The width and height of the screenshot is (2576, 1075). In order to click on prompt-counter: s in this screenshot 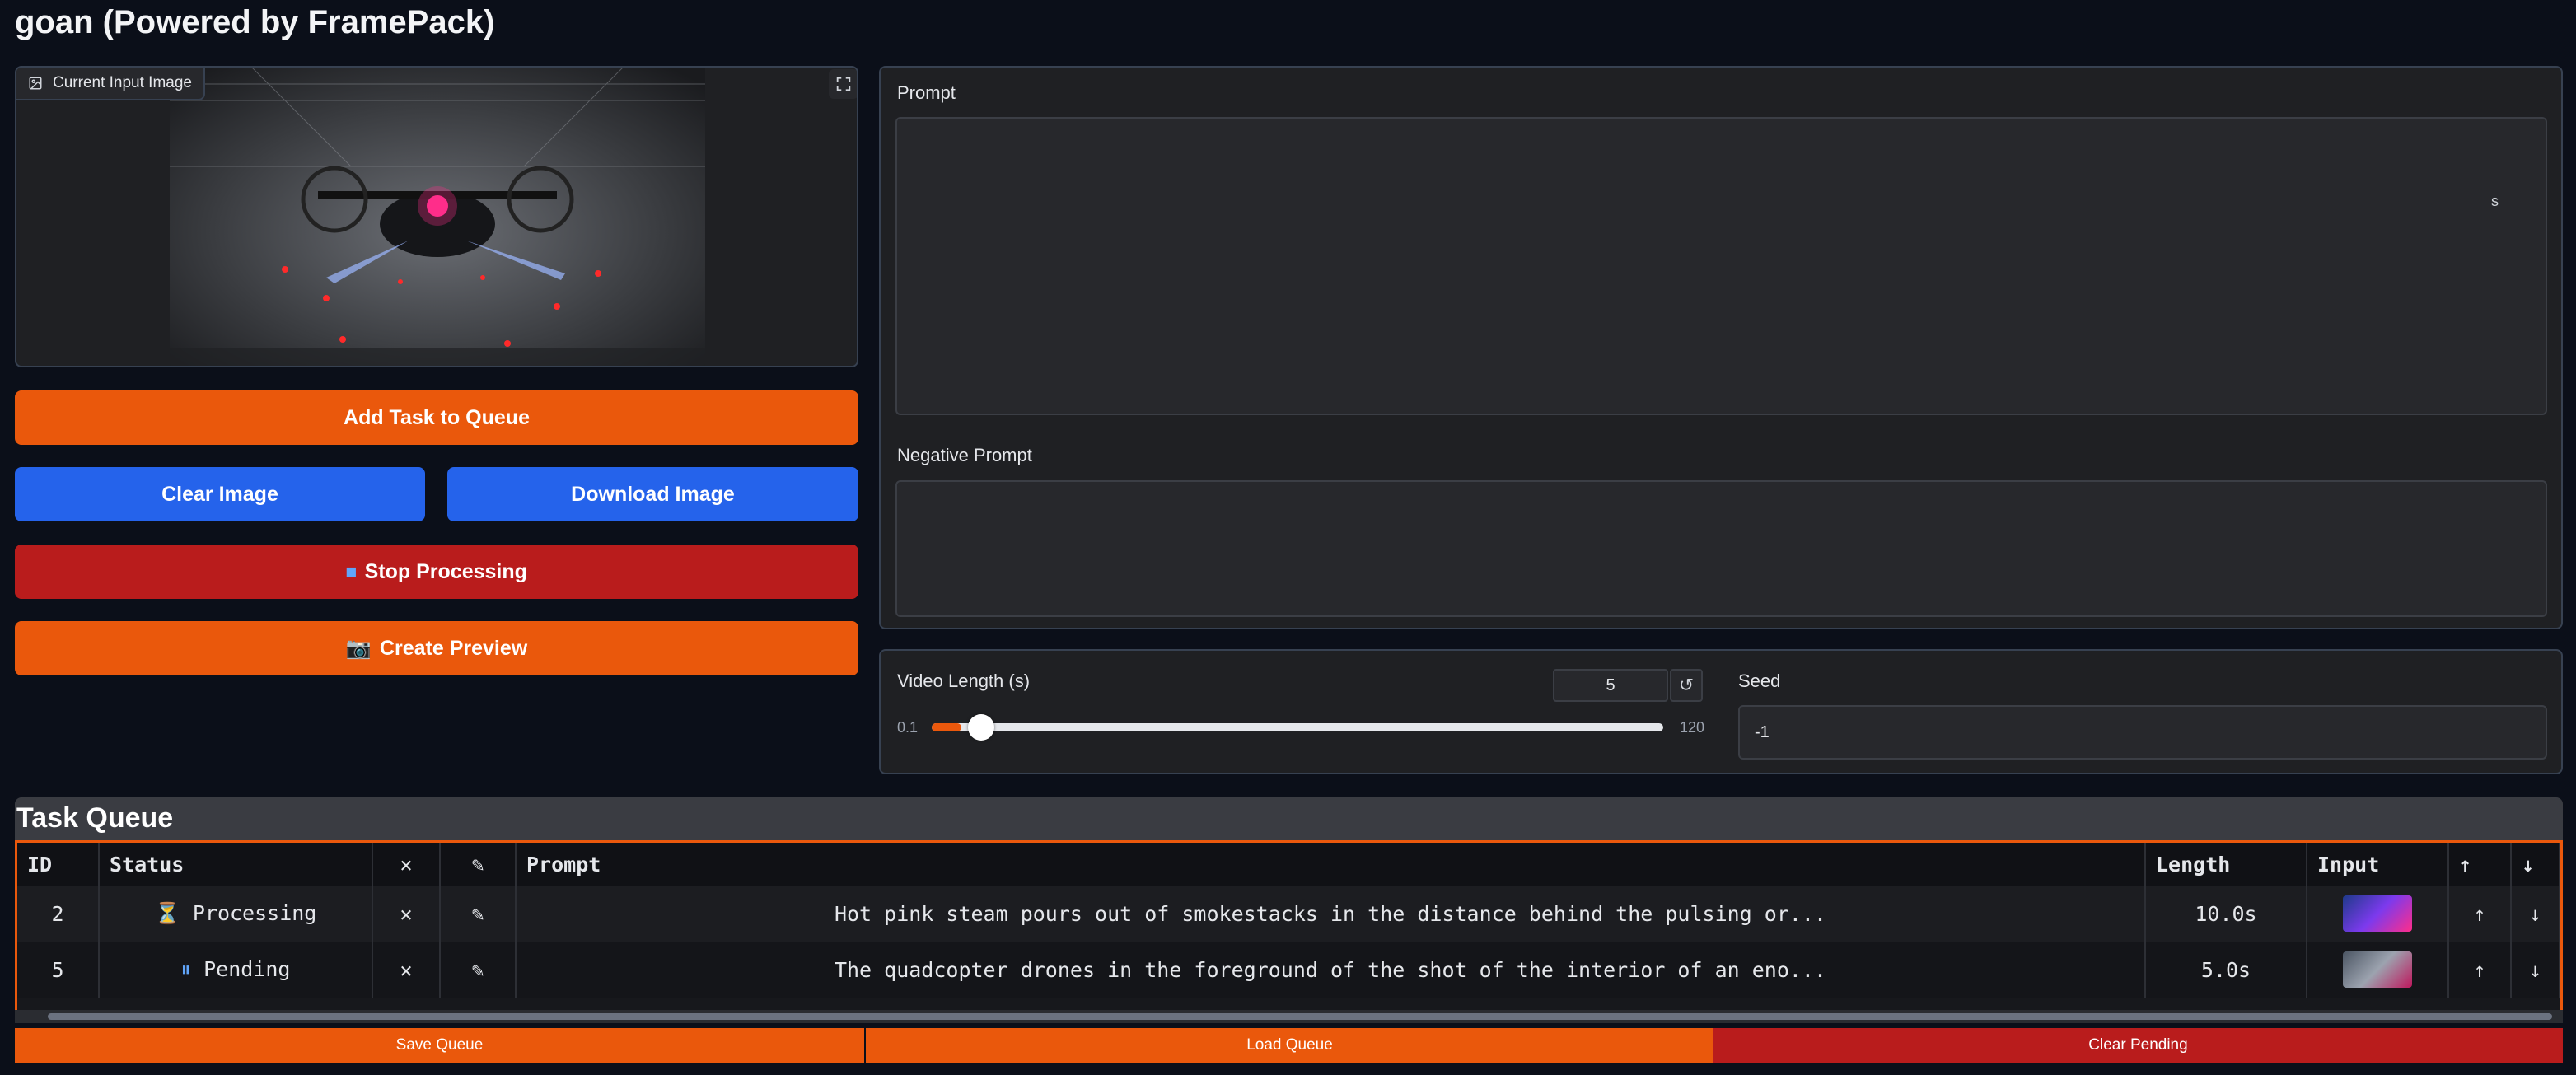, I will do `click(2495, 201)`.